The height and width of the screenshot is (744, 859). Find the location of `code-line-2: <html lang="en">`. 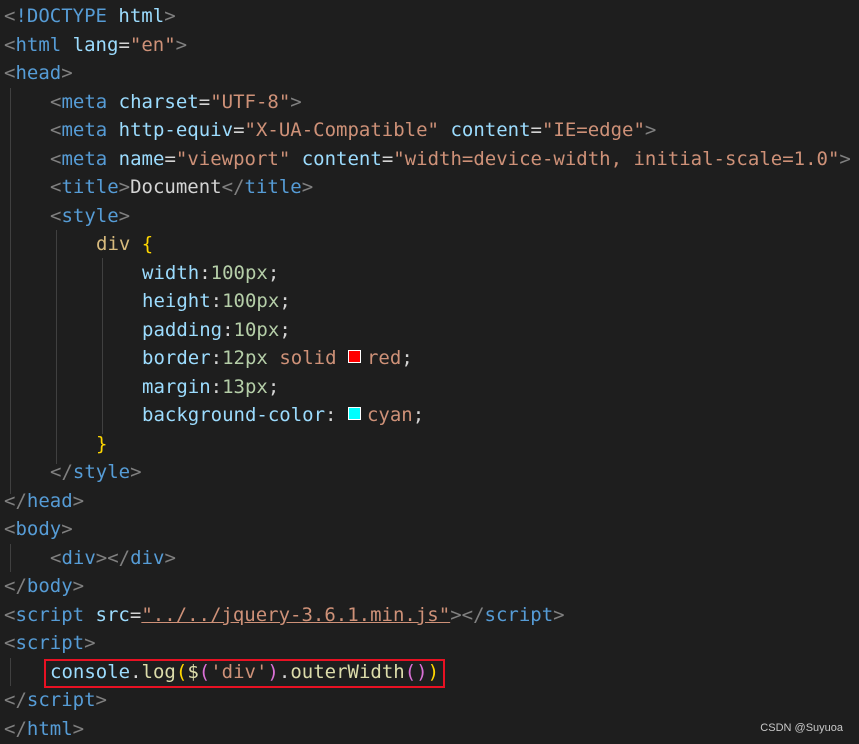

code-line-2: <html lang="en"> is located at coordinates (95, 45).